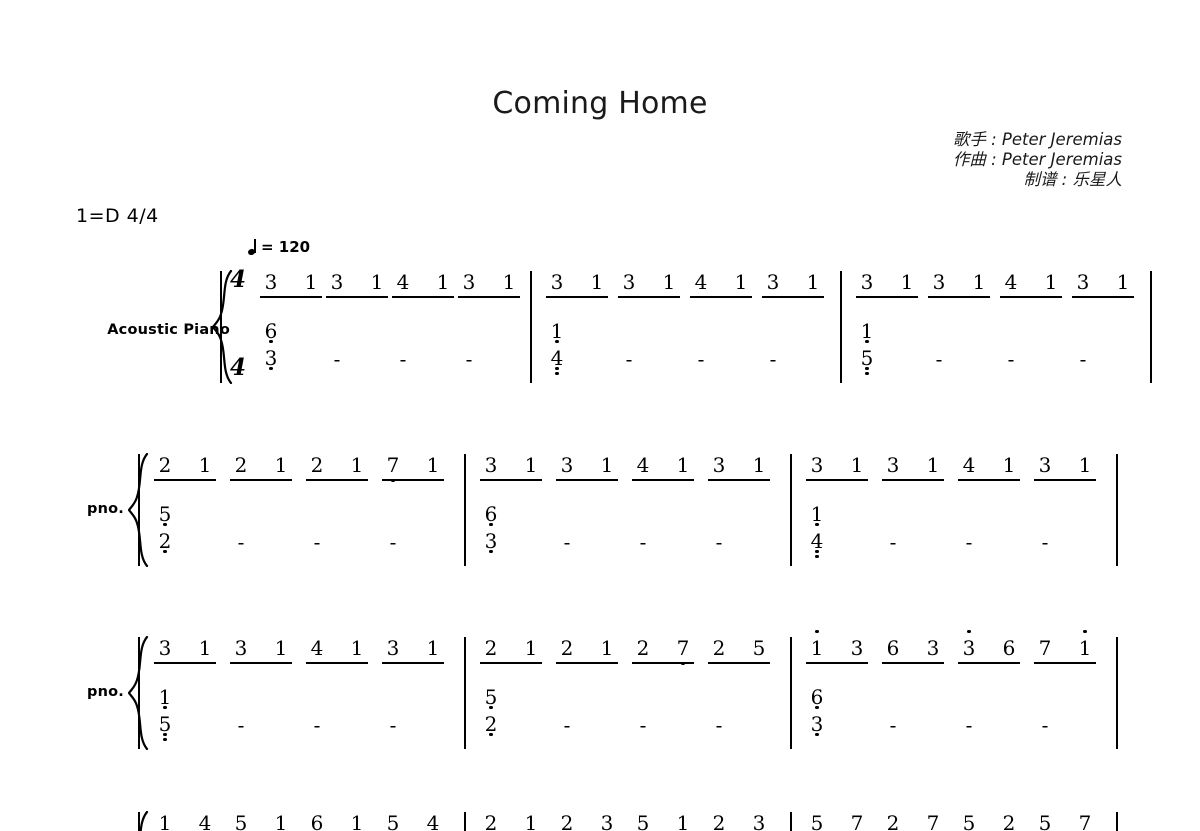 The width and height of the screenshot is (1200, 831). Describe the element at coordinates (105, 692) in the screenshot. I see `staff-label: pno.` at that location.